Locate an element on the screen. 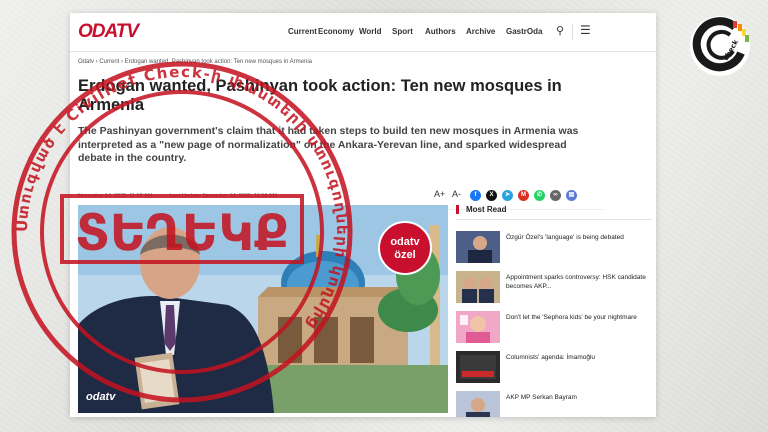  nav-separator is located at coordinates (572, 32).